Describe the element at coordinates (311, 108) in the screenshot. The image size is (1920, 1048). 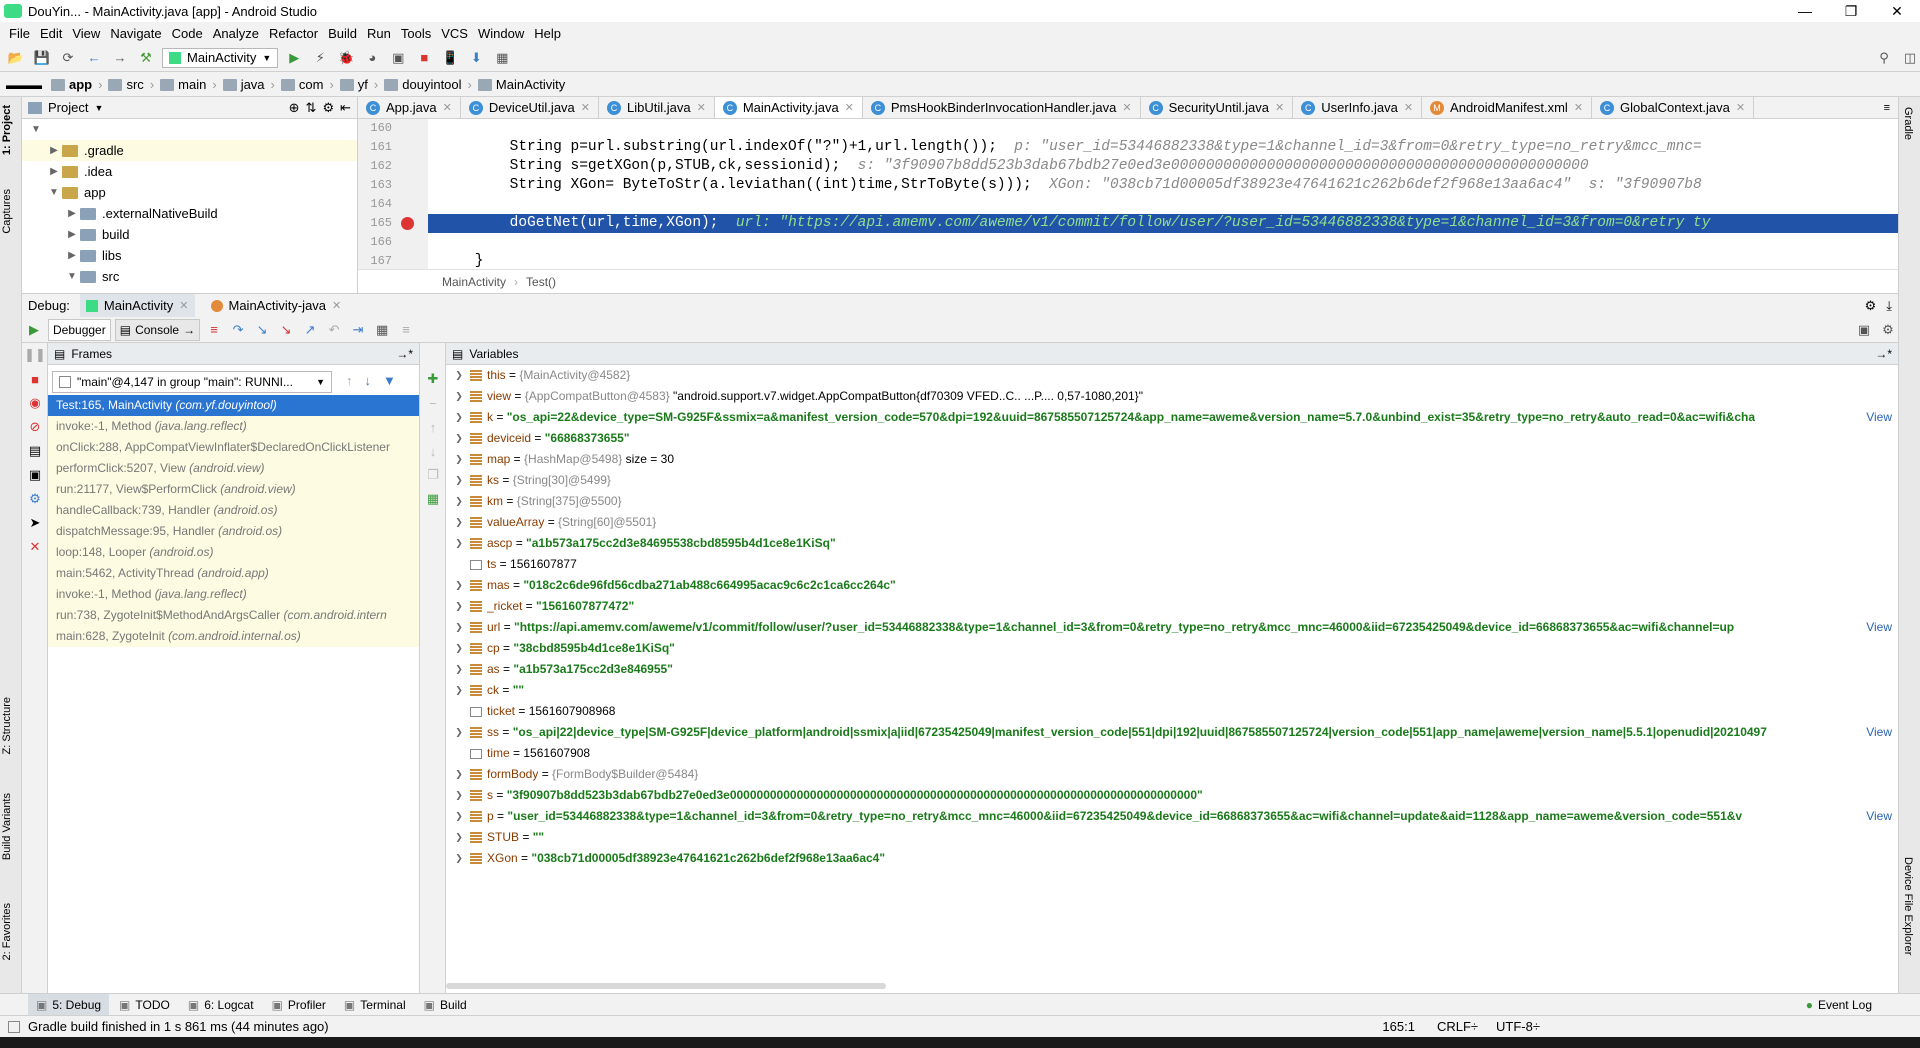
I see `collapse-all-icon: ⇅` at that location.